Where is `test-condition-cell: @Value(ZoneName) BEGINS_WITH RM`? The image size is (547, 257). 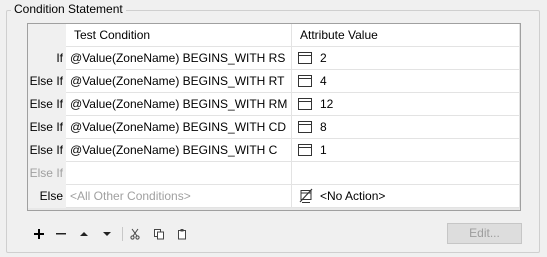
test-condition-cell: @Value(ZoneName) BEGINS_WITH RM is located at coordinates (179, 104).